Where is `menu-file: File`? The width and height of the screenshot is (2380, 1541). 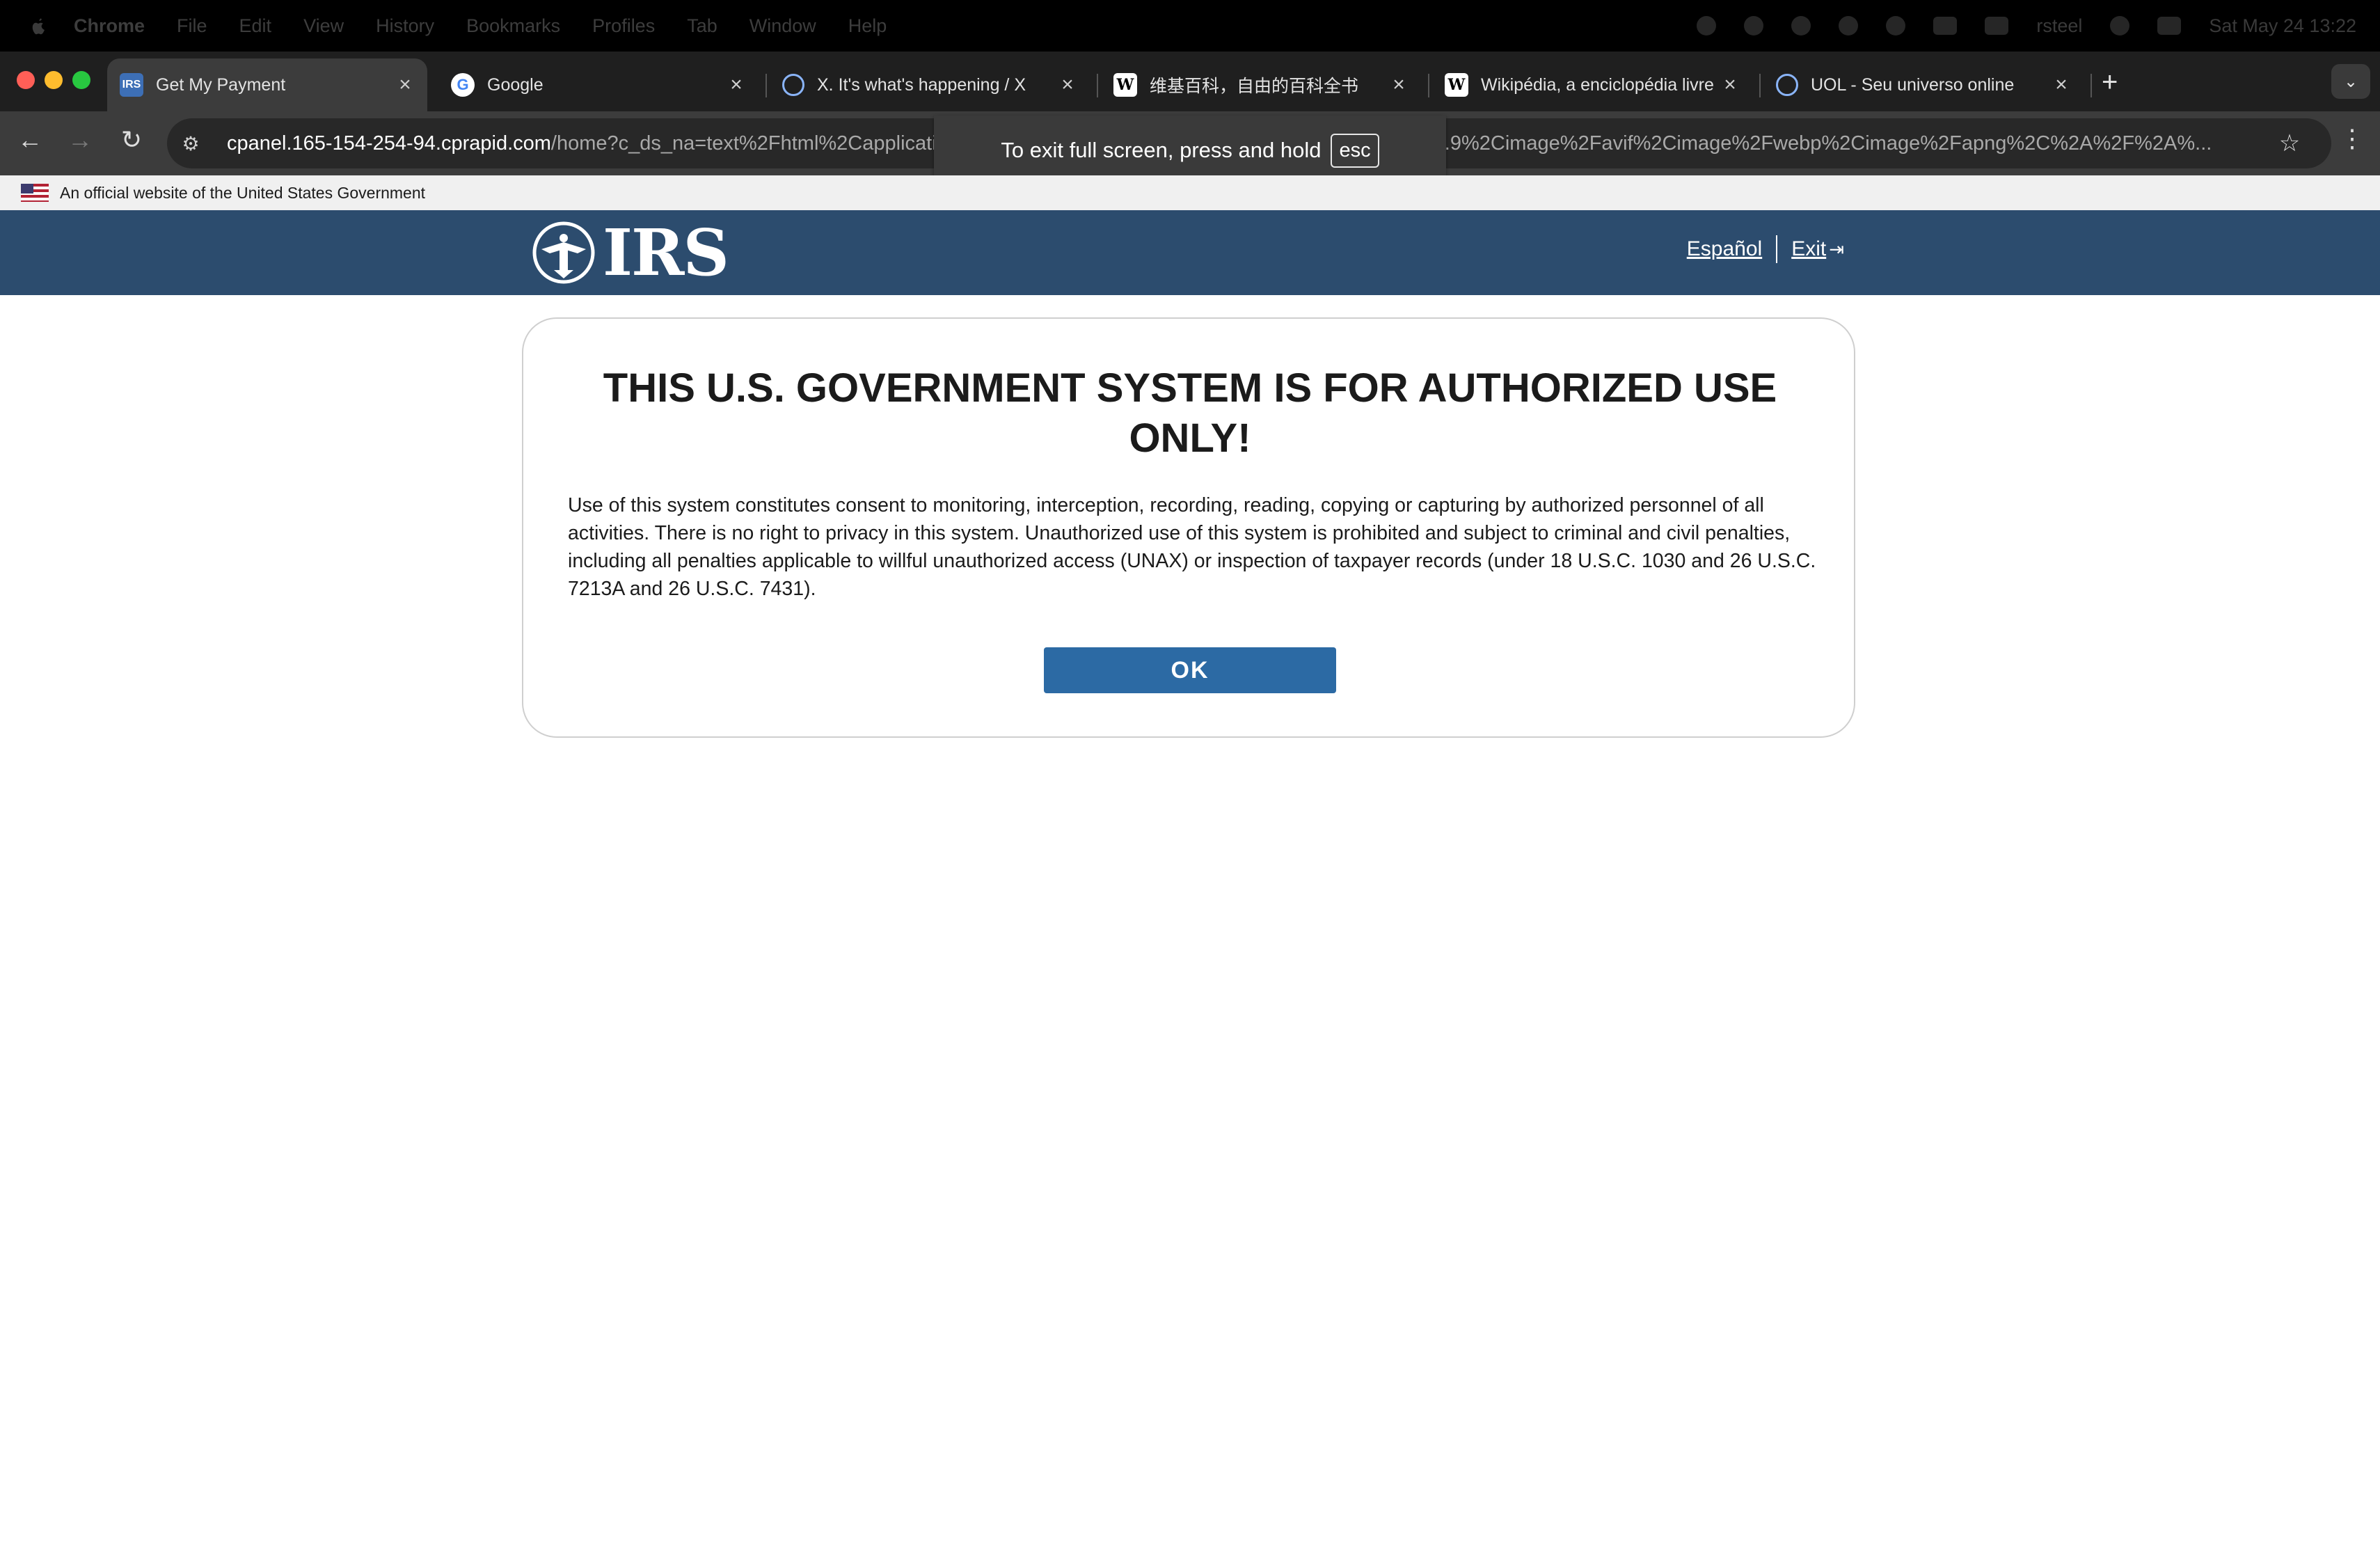 menu-file: File is located at coordinates (192, 26).